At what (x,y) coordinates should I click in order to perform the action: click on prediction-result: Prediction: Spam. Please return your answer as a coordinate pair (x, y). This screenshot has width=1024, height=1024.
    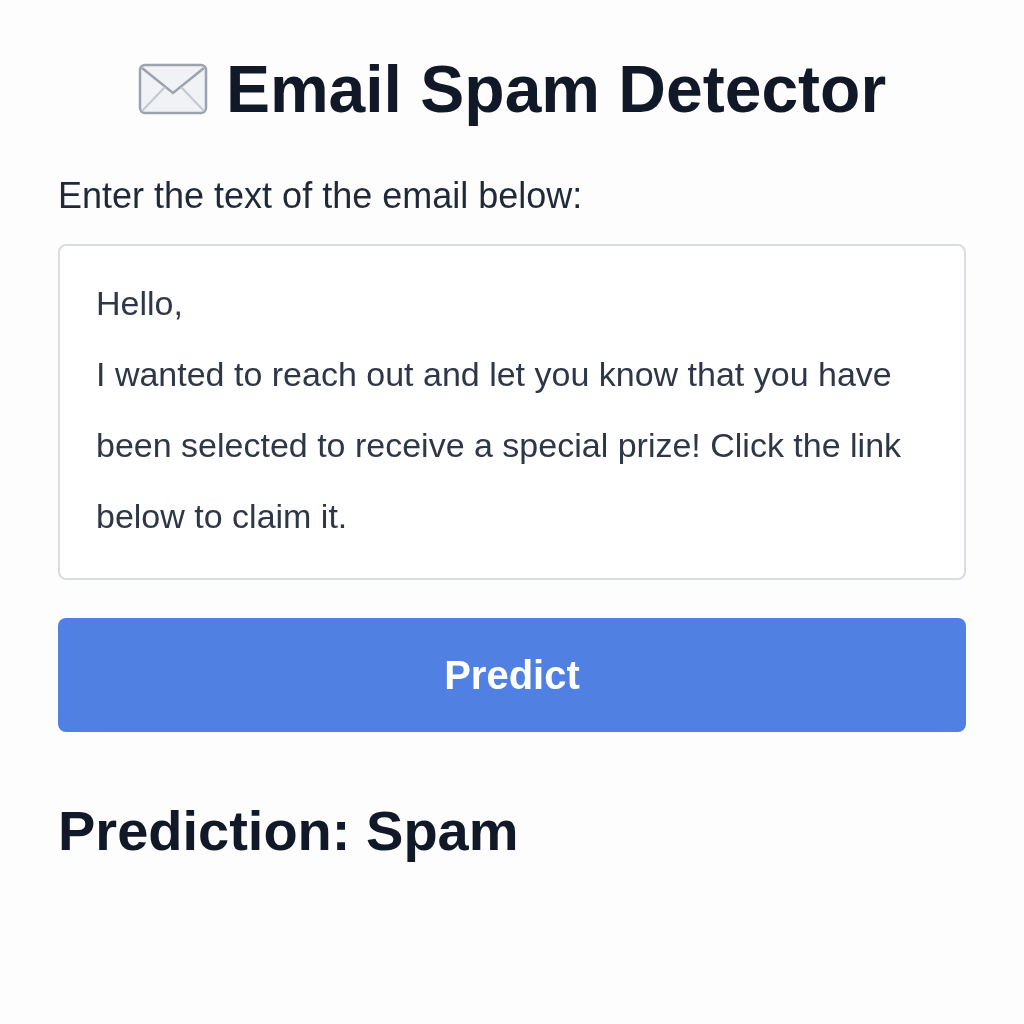
    Looking at the image, I should click on (289, 830).